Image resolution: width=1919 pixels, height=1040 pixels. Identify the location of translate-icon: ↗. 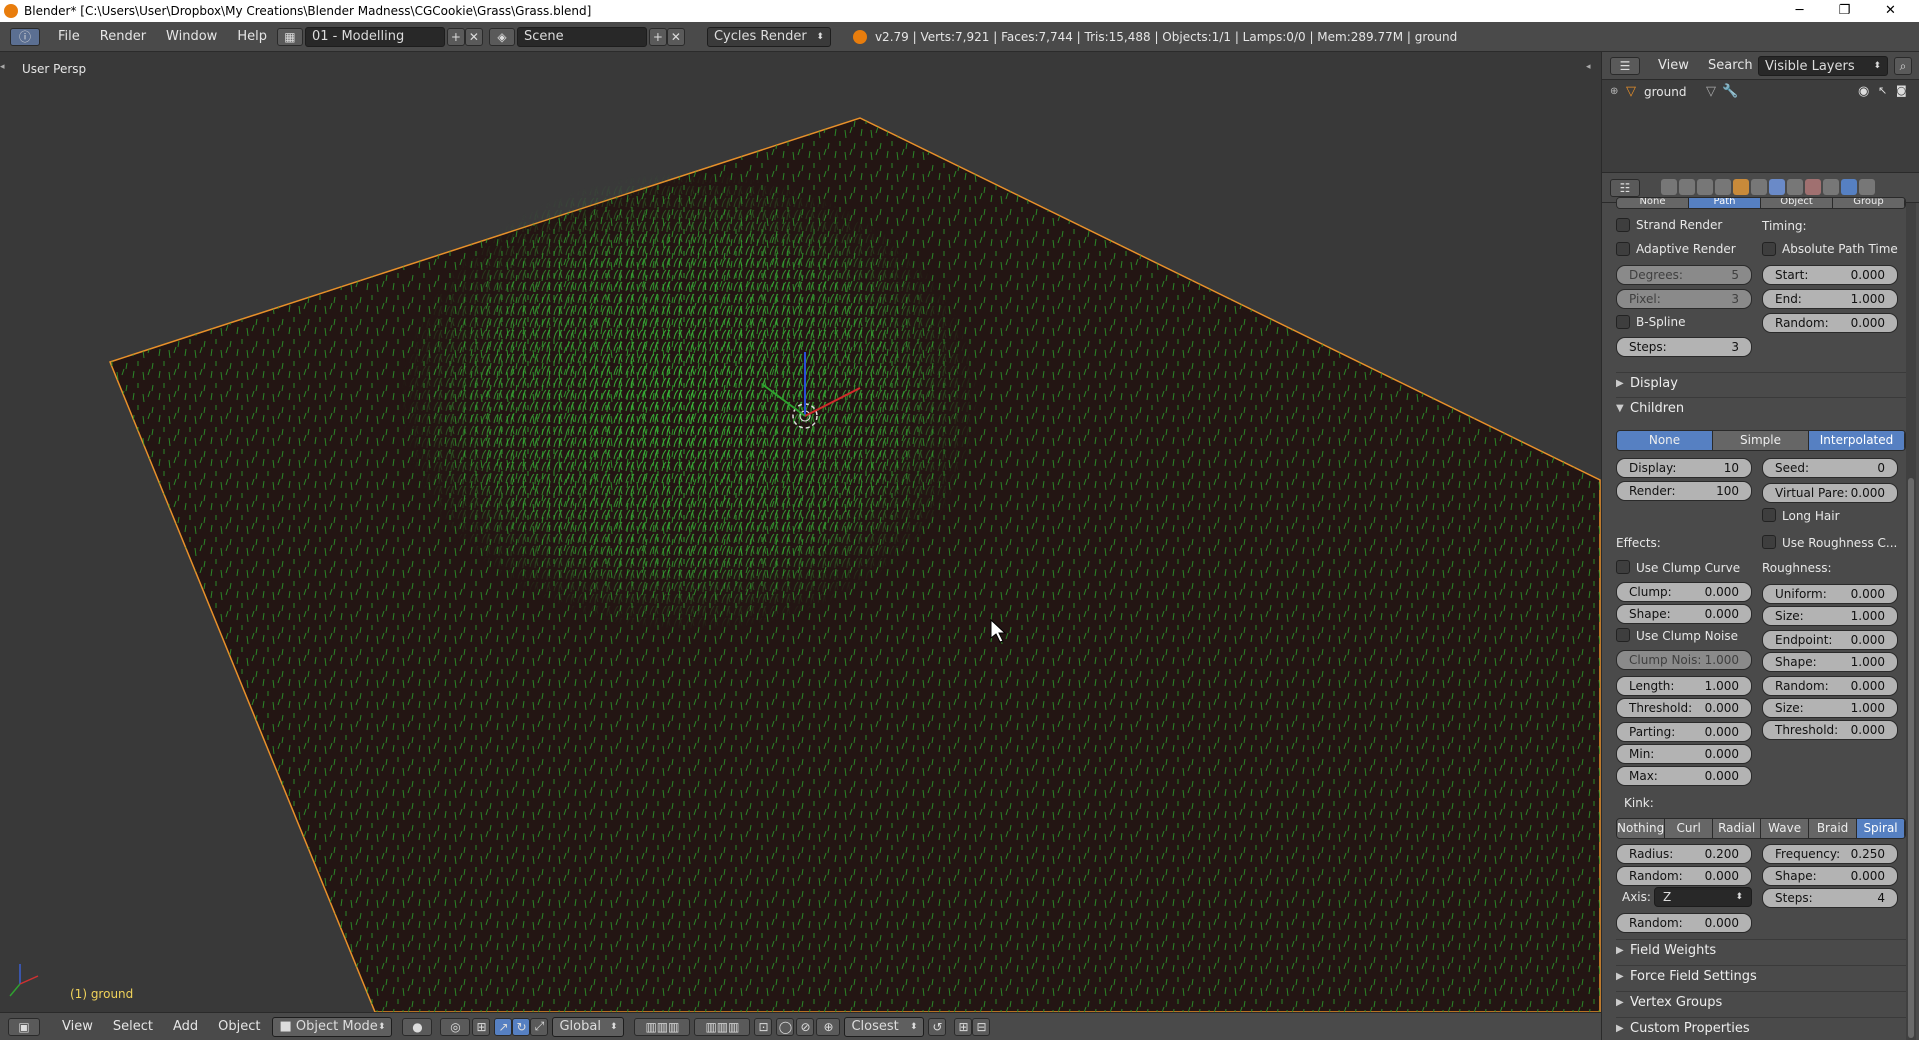
(503, 1026).